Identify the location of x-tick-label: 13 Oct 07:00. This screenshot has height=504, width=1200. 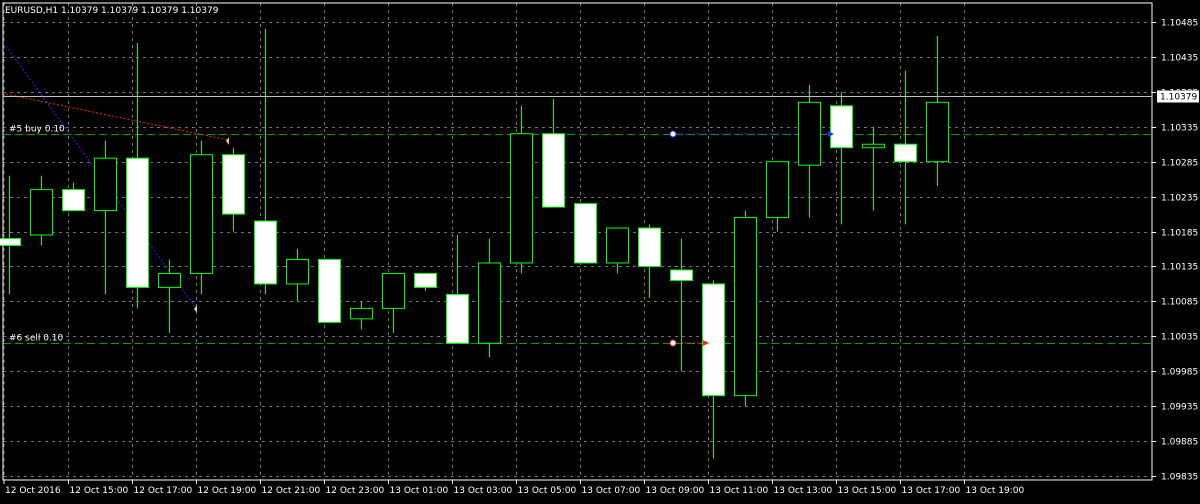
(611, 491).